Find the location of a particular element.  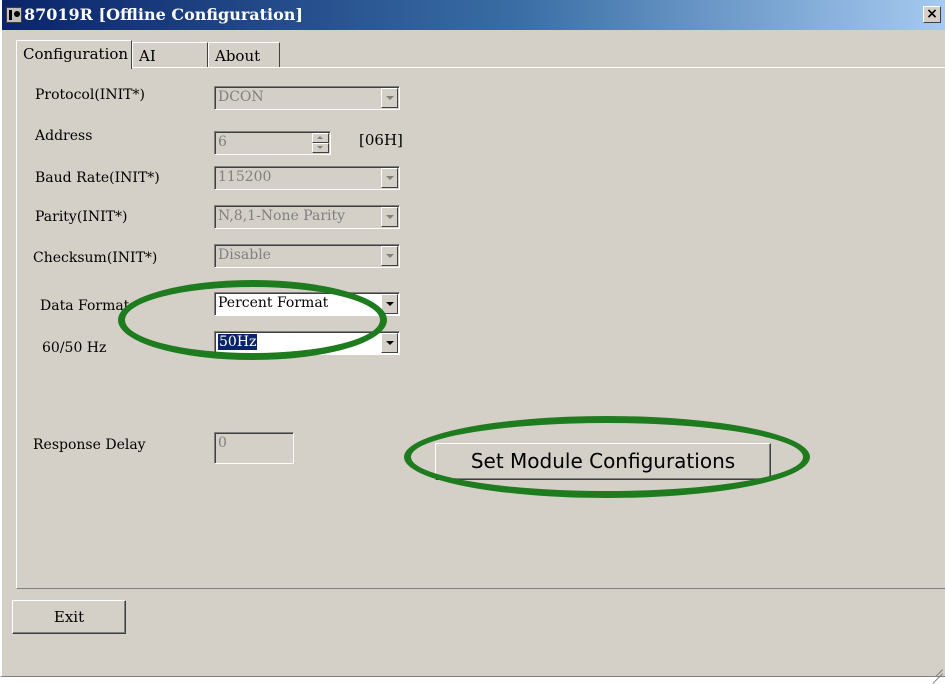

close-button: × is located at coordinates (932, 14).